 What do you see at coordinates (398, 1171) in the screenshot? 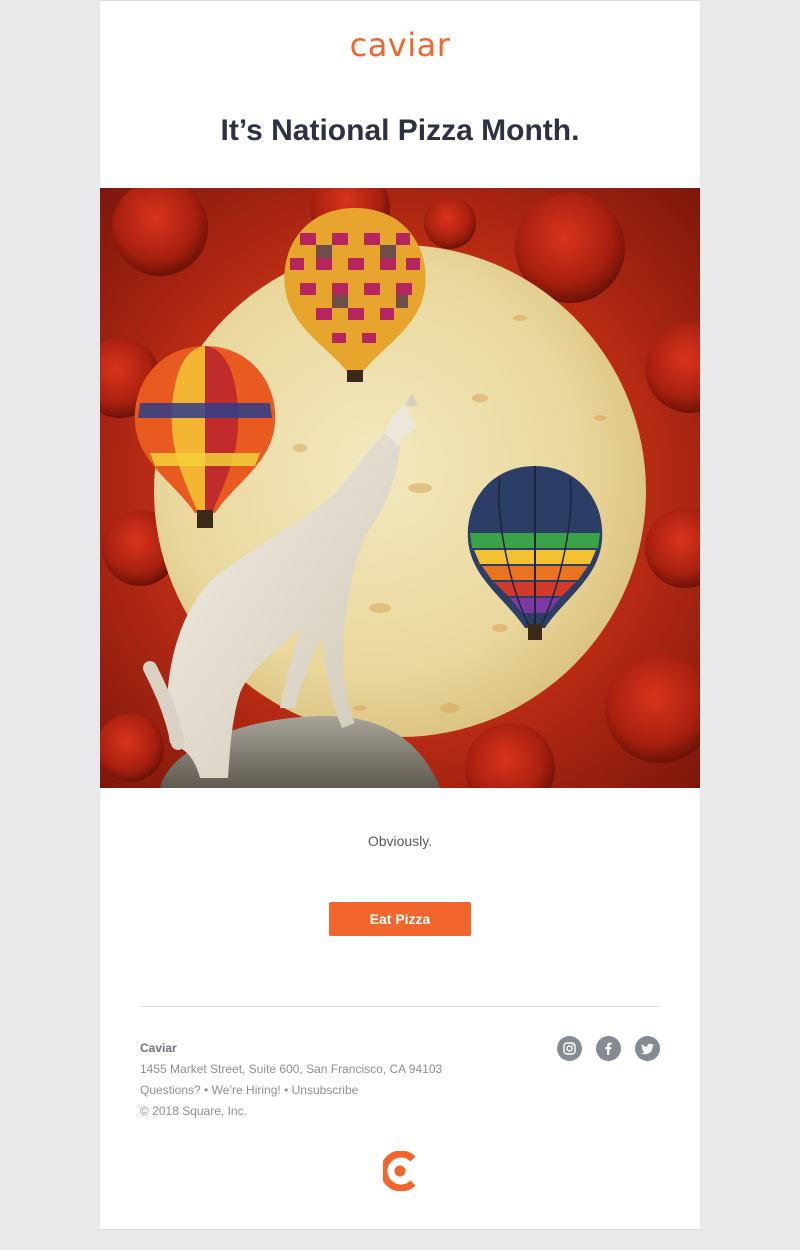
I see `caviar-mark-icon` at bounding box center [398, 1171].